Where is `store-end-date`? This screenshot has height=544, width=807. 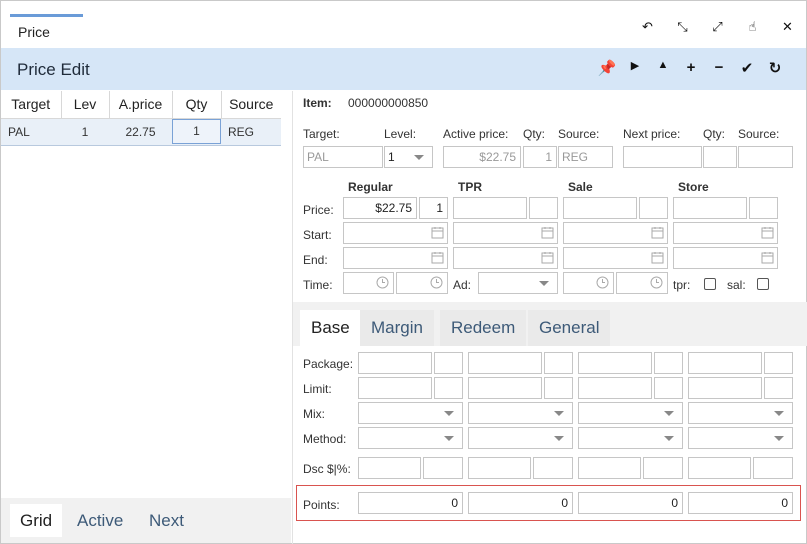
store-end-date is located at coordinates (725, 258).